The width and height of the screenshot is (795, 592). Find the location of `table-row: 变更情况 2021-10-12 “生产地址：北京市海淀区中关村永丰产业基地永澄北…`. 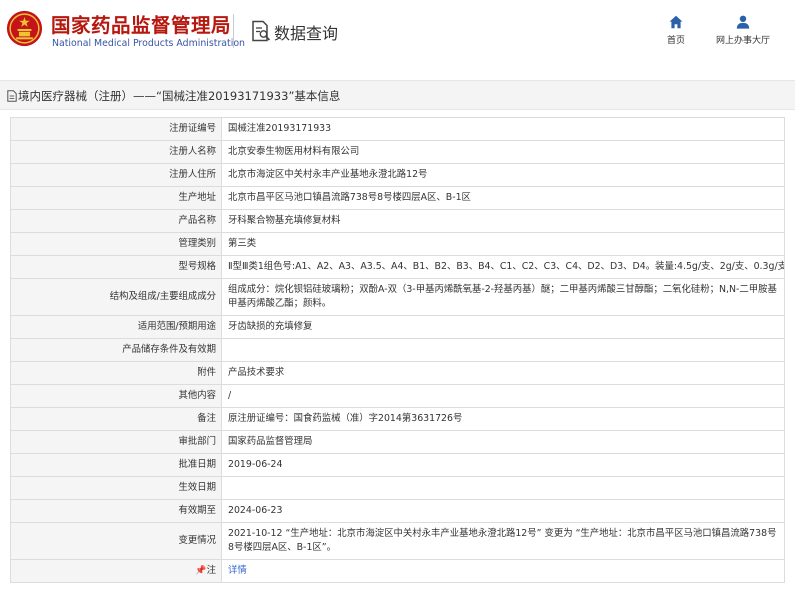

table-row: 变更情况 2021-10-12 “生产地址：北京市海淀区中关村永丰产业基地永澄北… is located at coordinates (397, 541).